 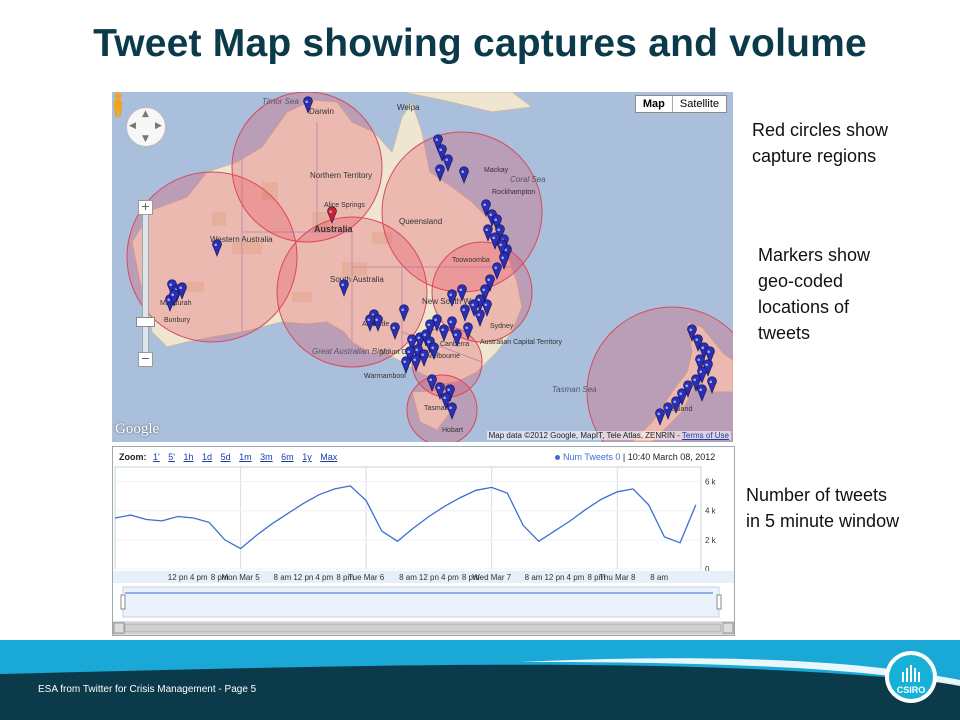 What do you see at coordinates (137, 429) in the screenshot?
I see `google-logo: Google` at bounding box center [137, 429].